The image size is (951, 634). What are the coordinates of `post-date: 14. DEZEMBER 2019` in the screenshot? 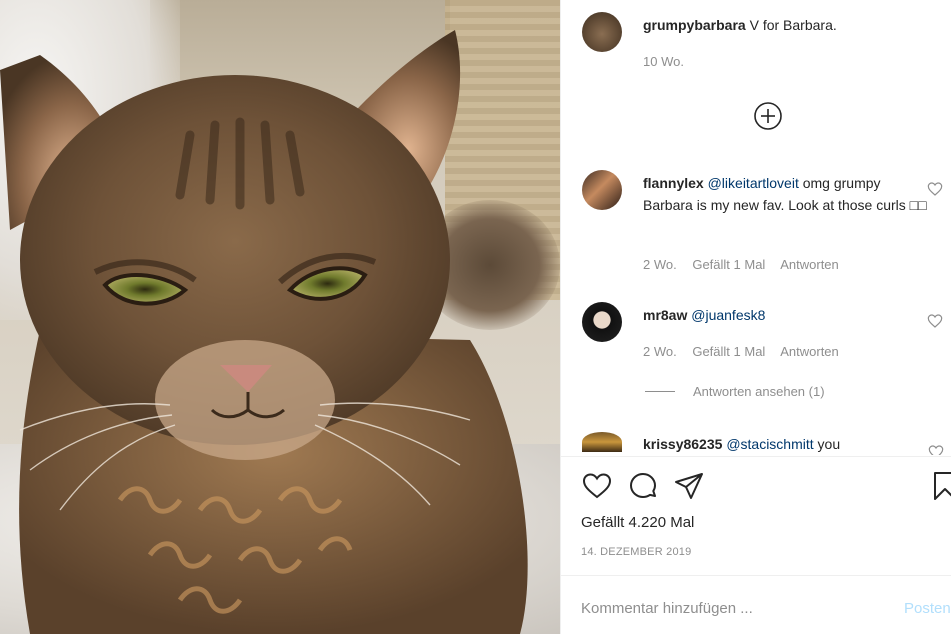 It's located at (636, 552).